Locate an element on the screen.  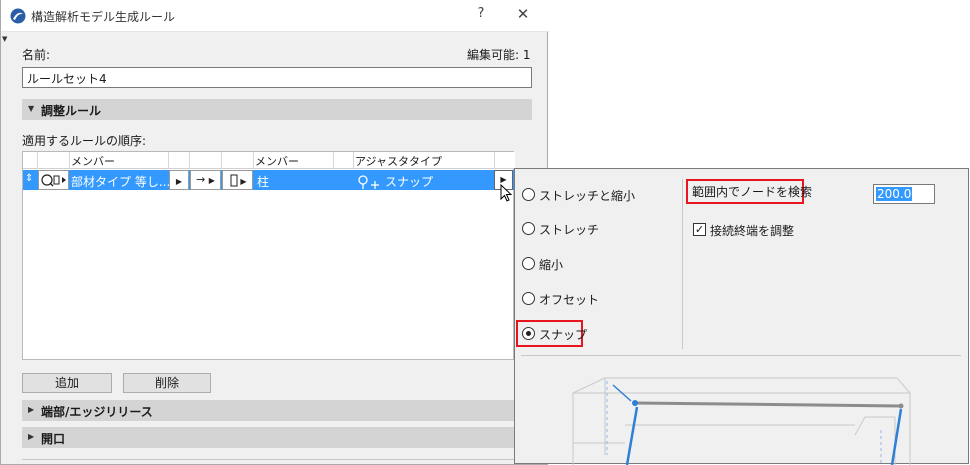
snap-preview-diagram is located at coordinates (741, 421).